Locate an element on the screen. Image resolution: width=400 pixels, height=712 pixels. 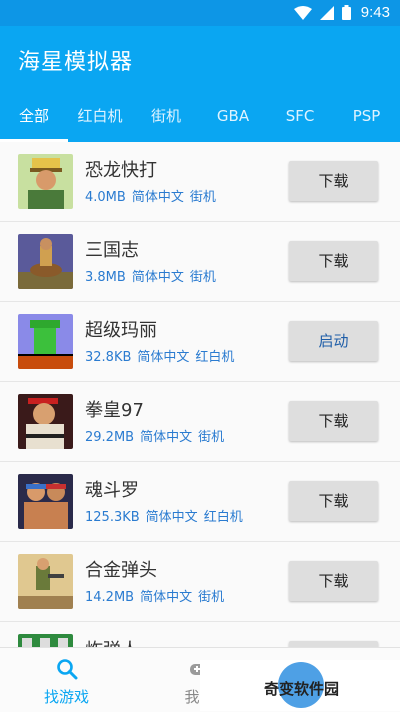
wifi-icon is located at coordinates (302, 12).